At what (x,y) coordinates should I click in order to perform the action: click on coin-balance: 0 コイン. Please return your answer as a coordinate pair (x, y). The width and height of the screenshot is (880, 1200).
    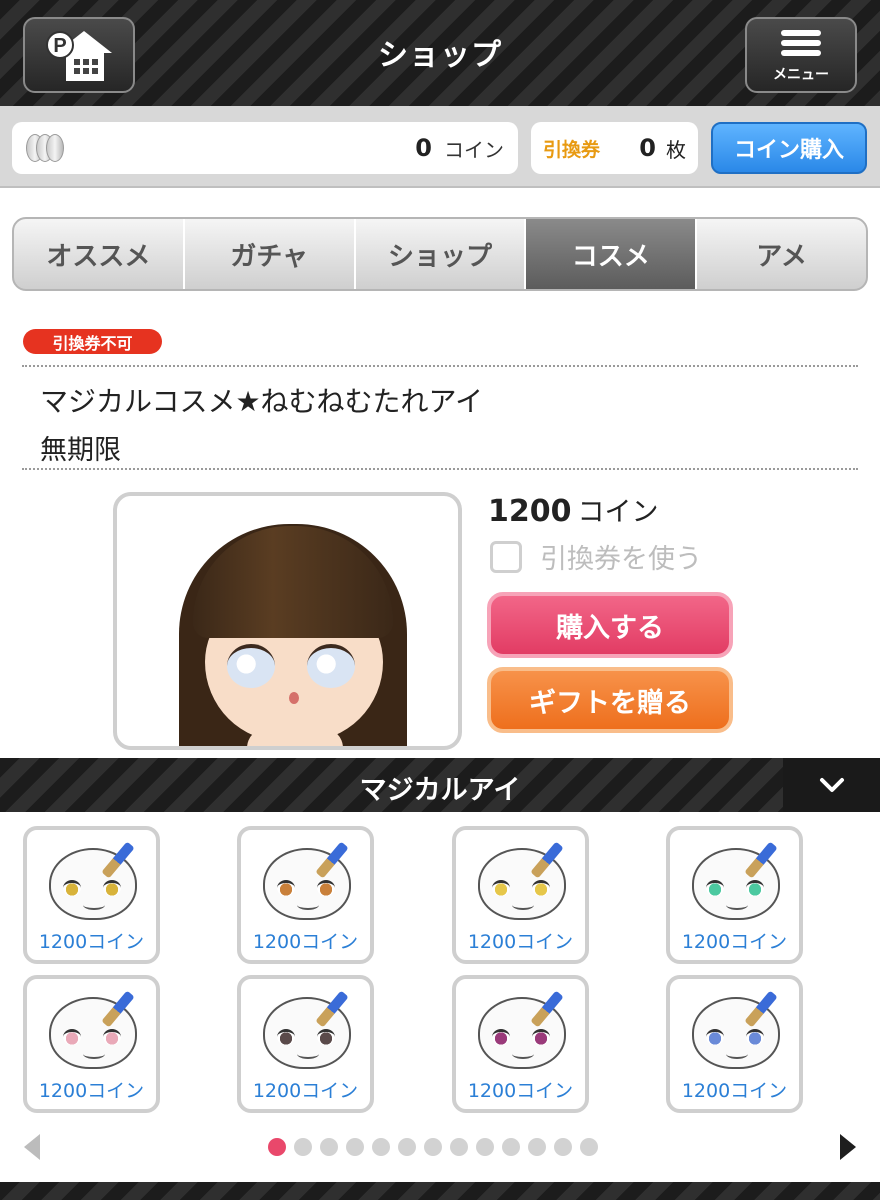
    Looking at the image, I should click on (265, 148).